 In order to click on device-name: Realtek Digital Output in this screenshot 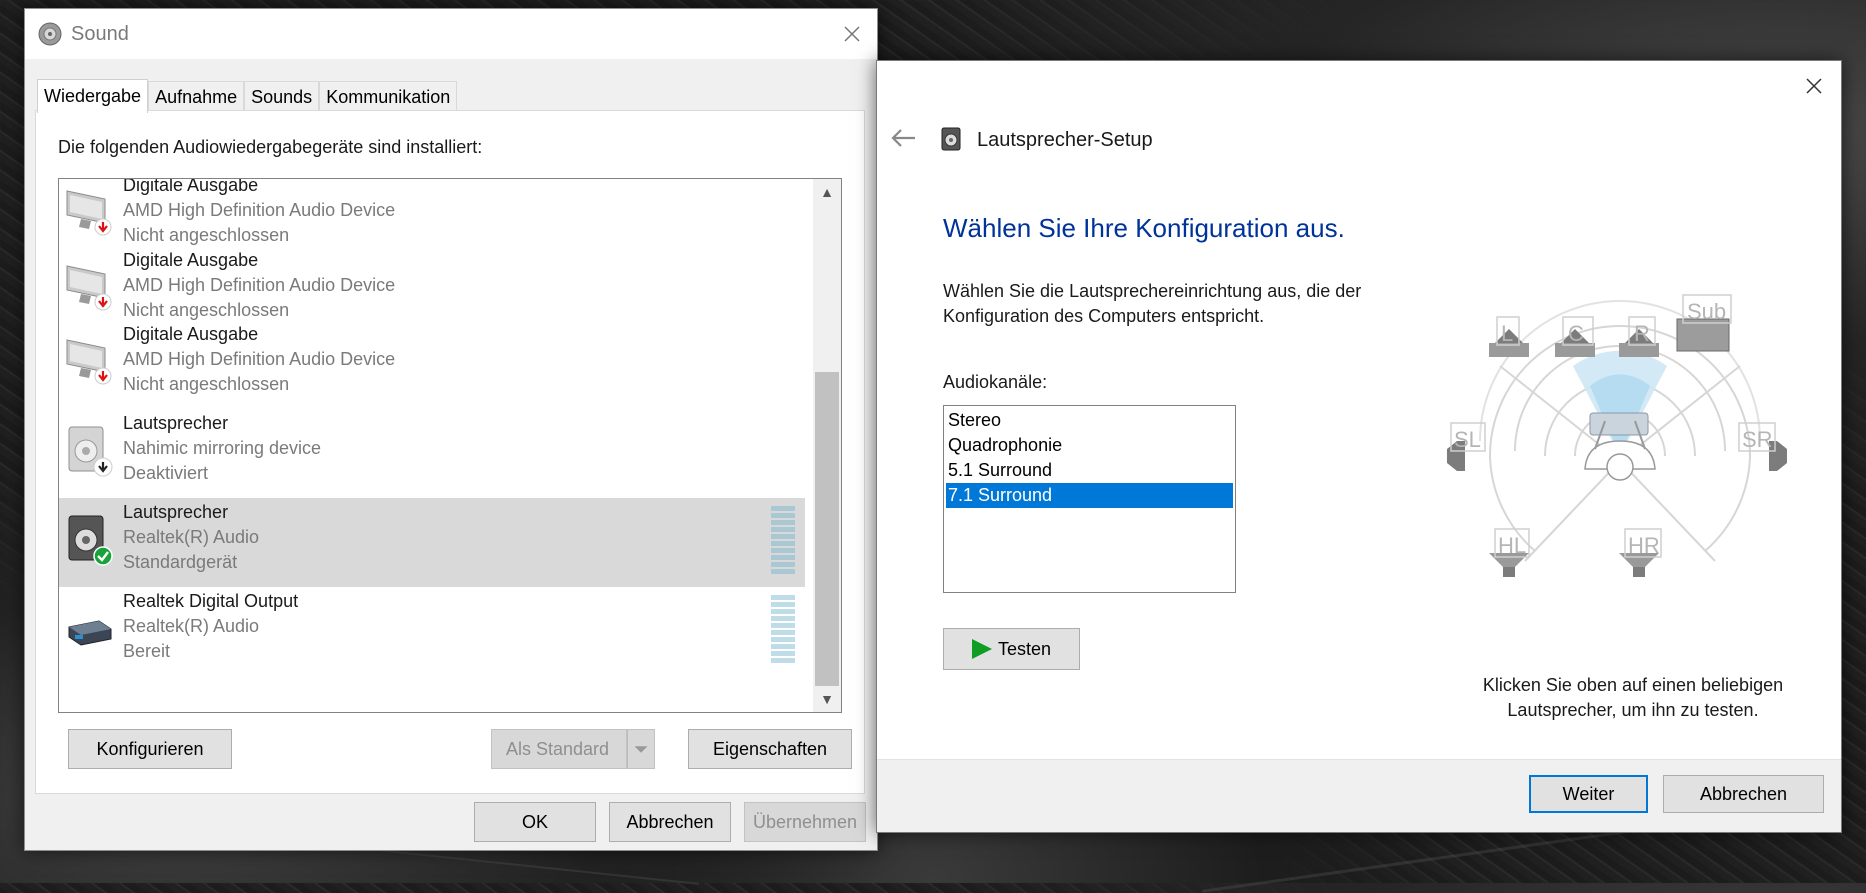, I will do `click(211, 601)`.